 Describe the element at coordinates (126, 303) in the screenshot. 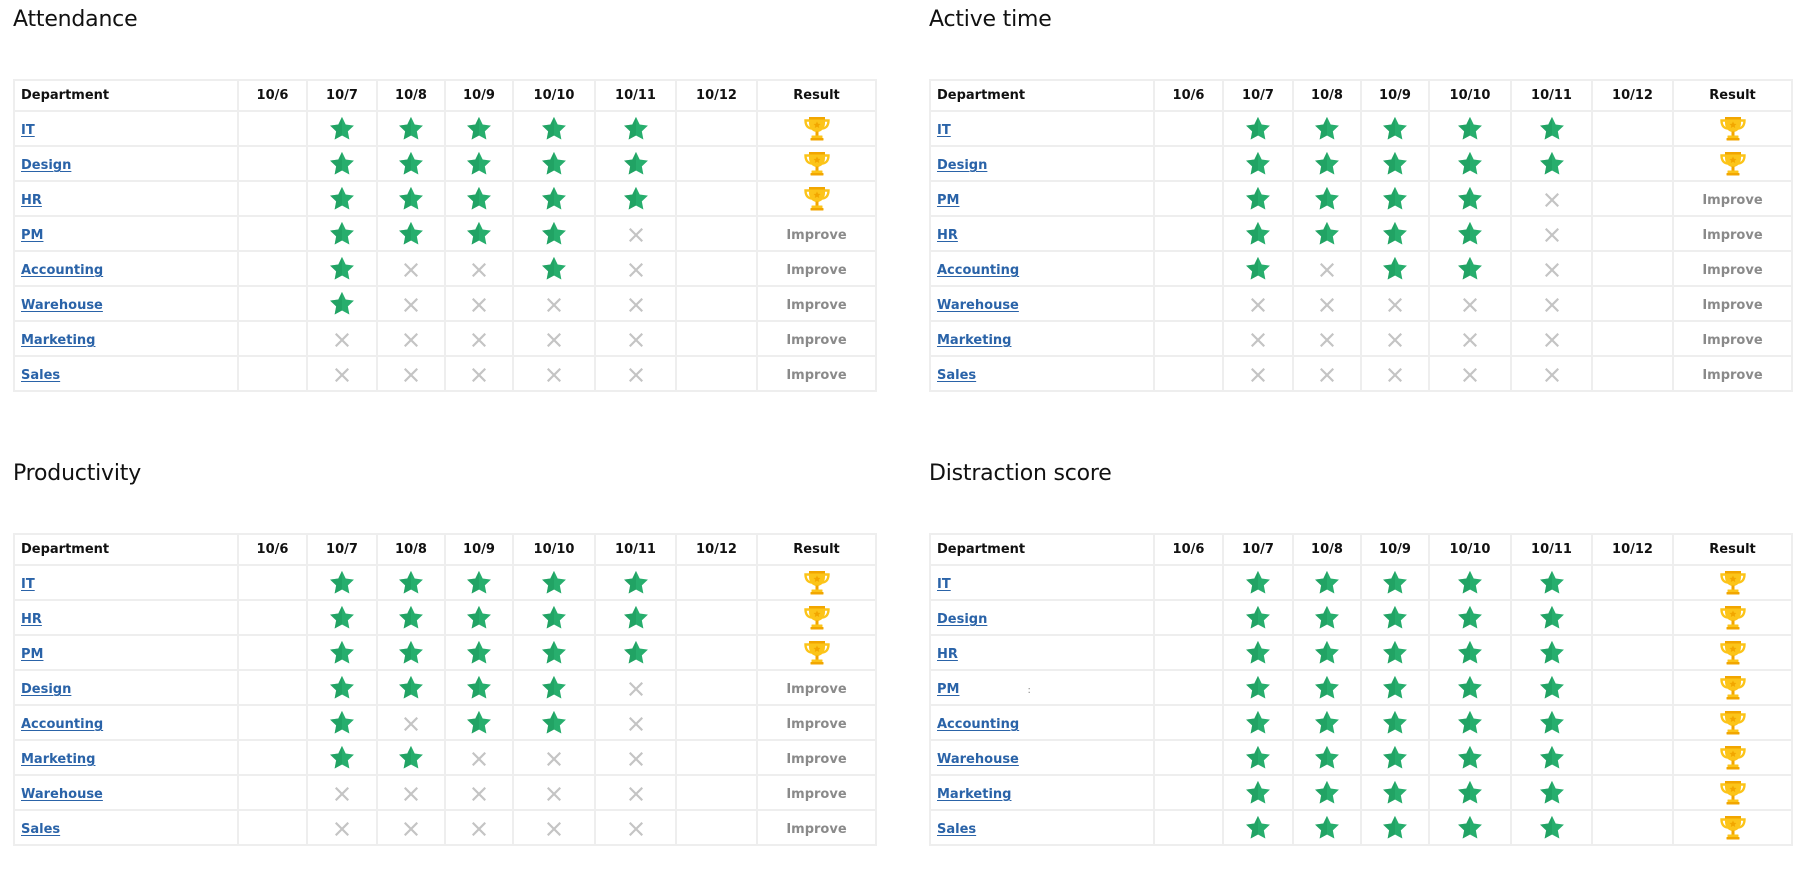

I see `department-cell: Warehouse` at that location.